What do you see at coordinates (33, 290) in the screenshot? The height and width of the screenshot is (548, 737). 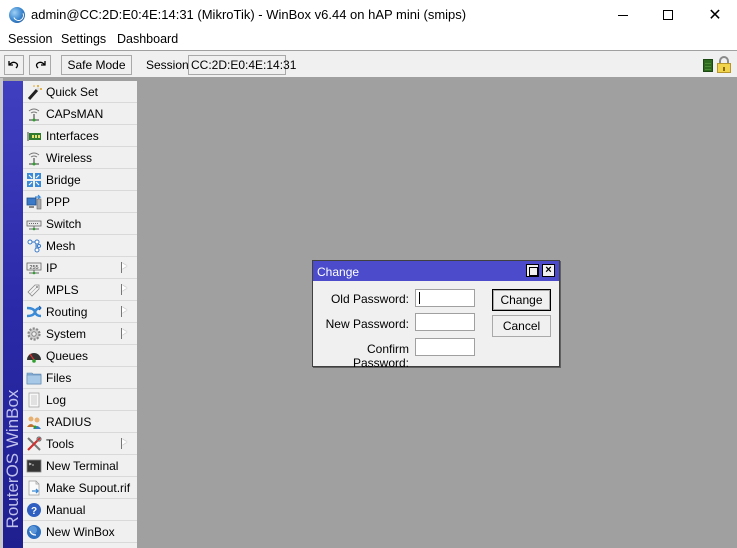 I see `tags-icon` at bounding box center [33, 290].